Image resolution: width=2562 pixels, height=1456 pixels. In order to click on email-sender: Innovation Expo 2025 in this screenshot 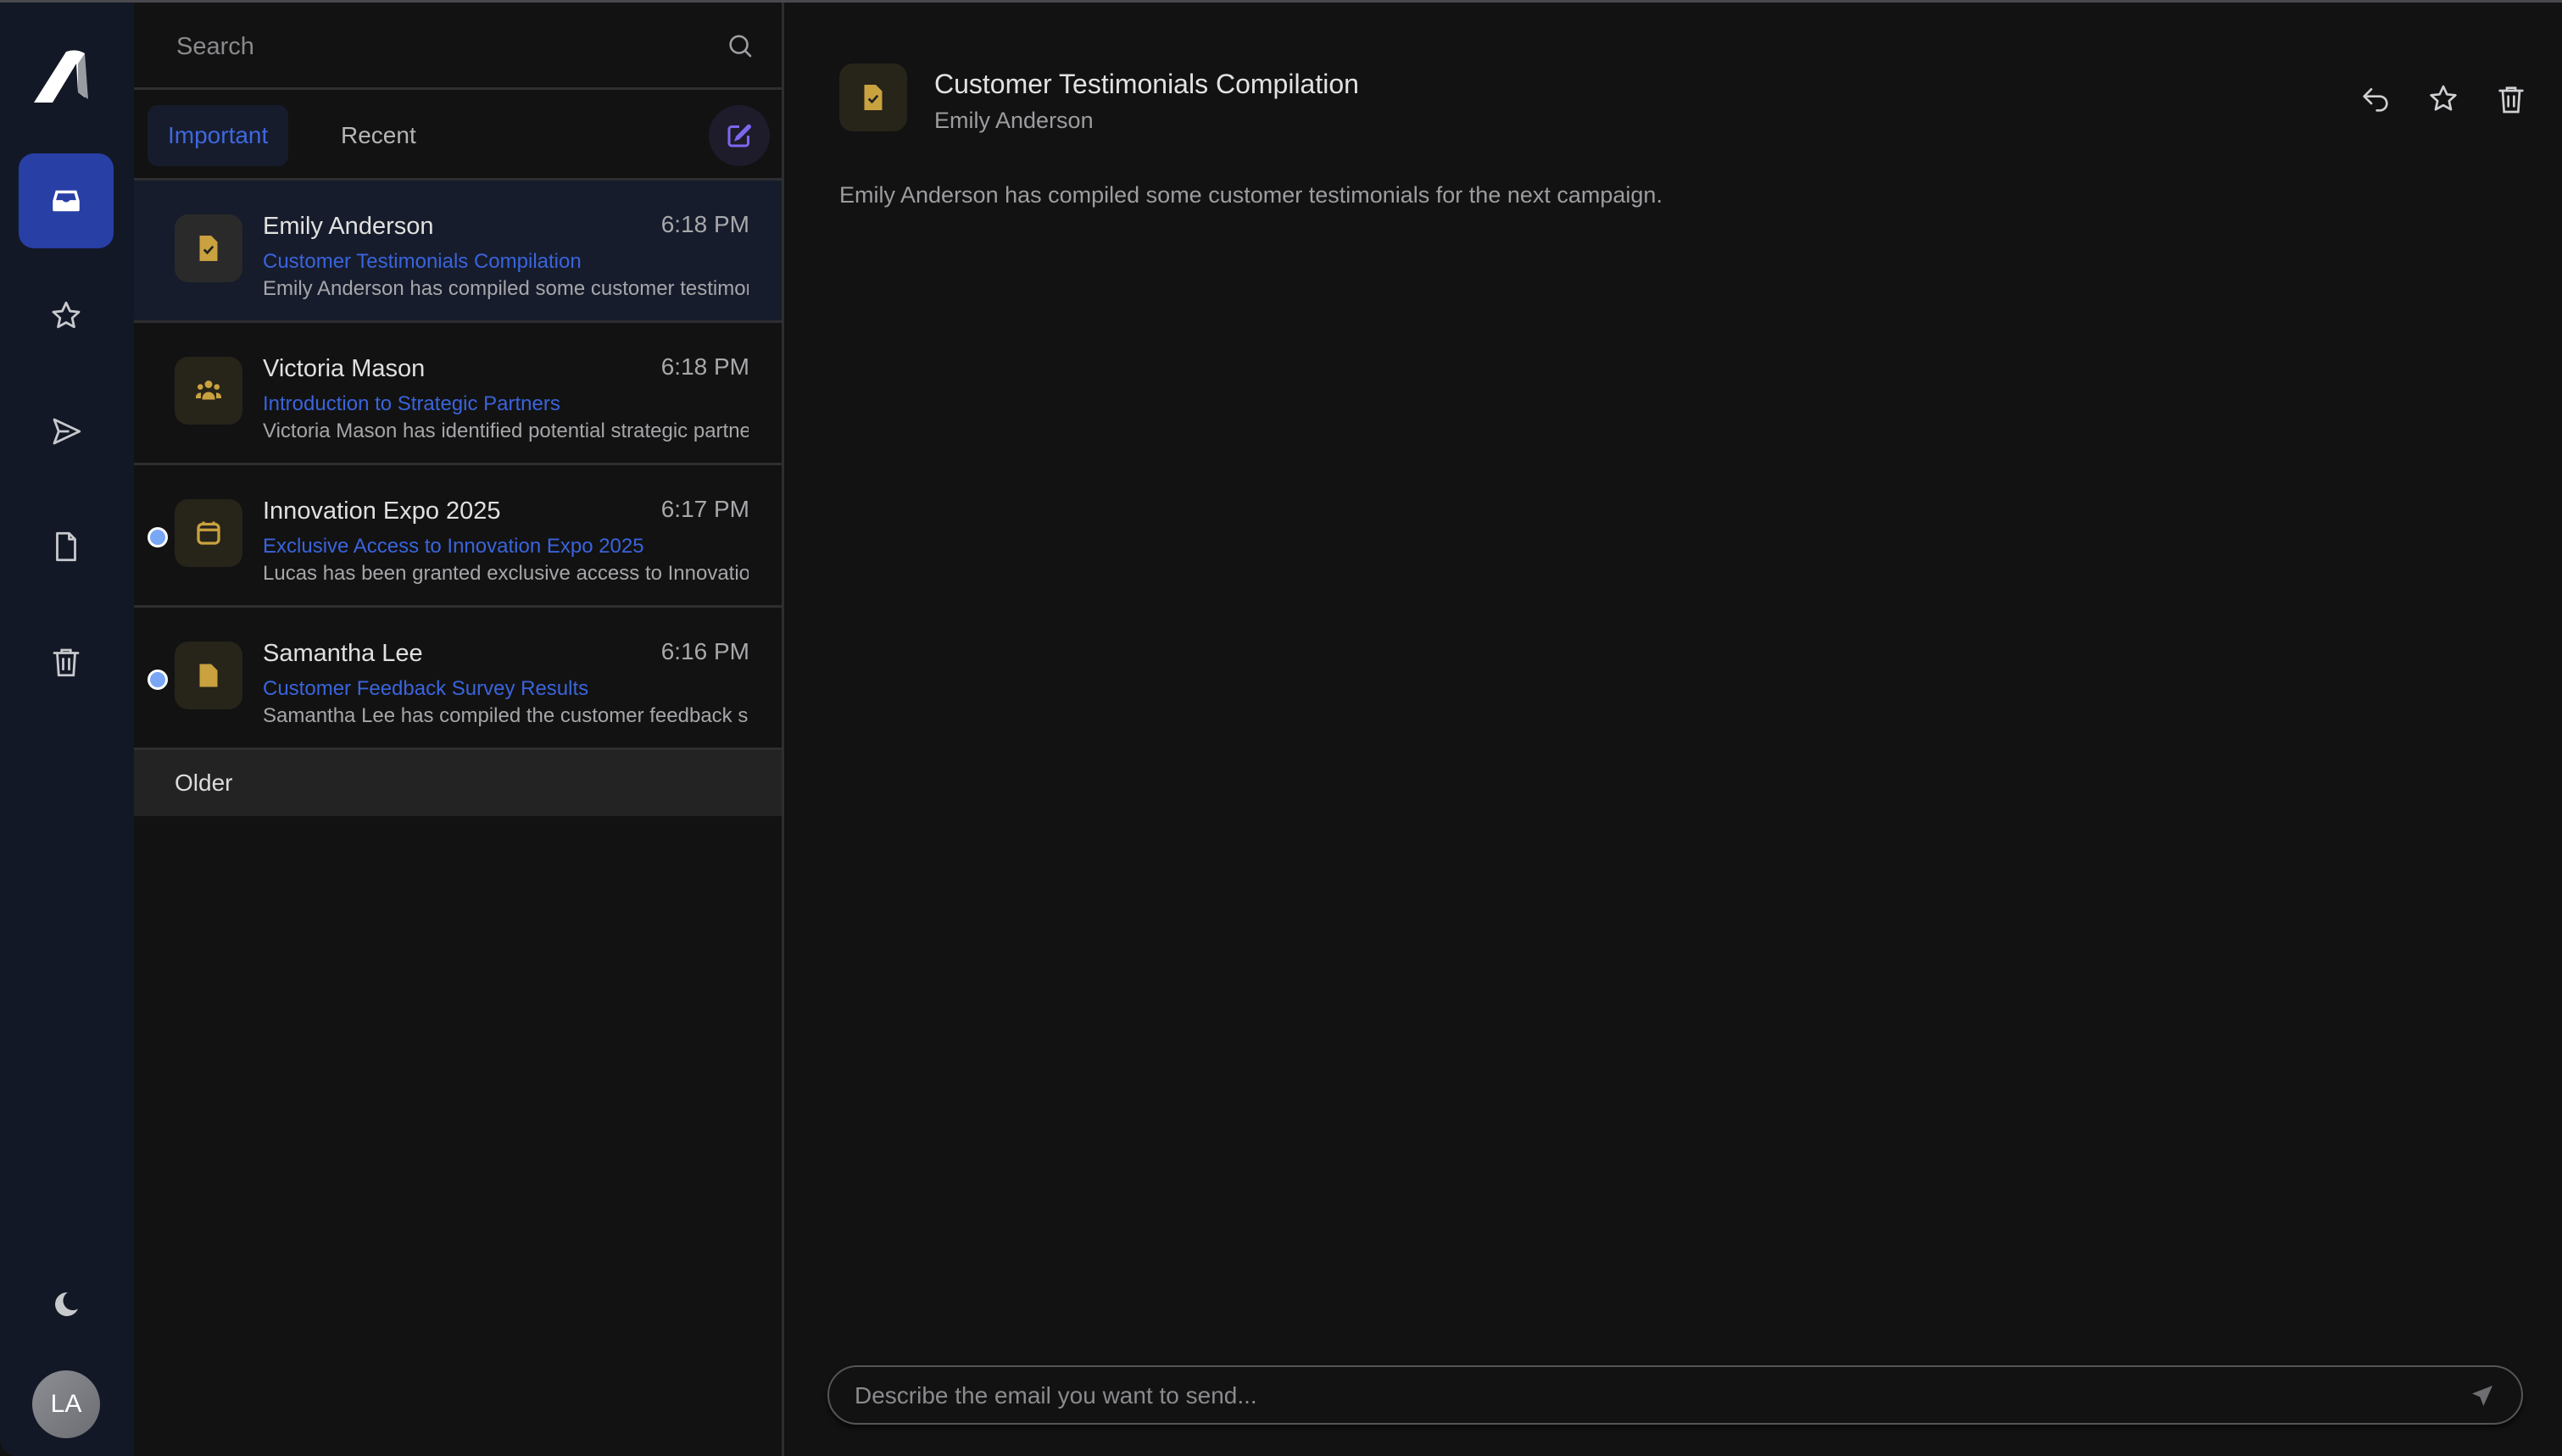, I will do `click(382, 511)`.